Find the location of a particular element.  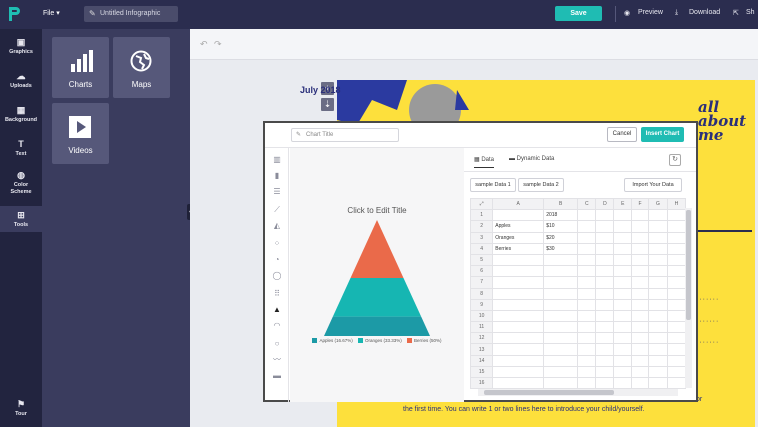

vertical-scrollbar is located at coordinates (688, 298).